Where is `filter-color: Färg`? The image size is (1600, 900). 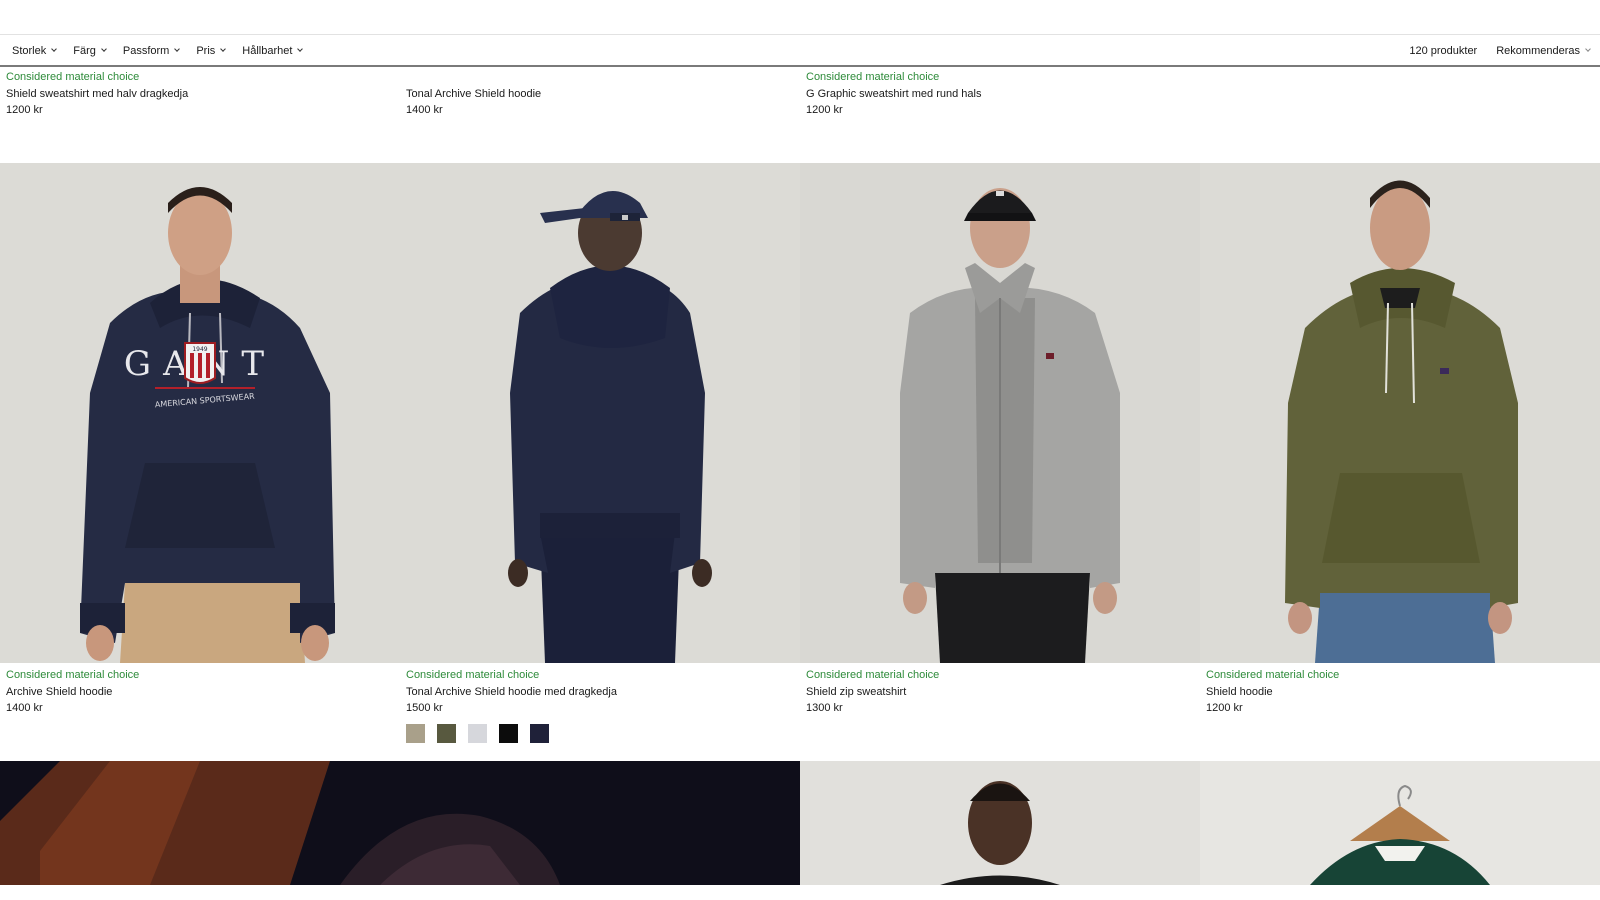 filter-color: Färg is located at coordinates (90, 50).